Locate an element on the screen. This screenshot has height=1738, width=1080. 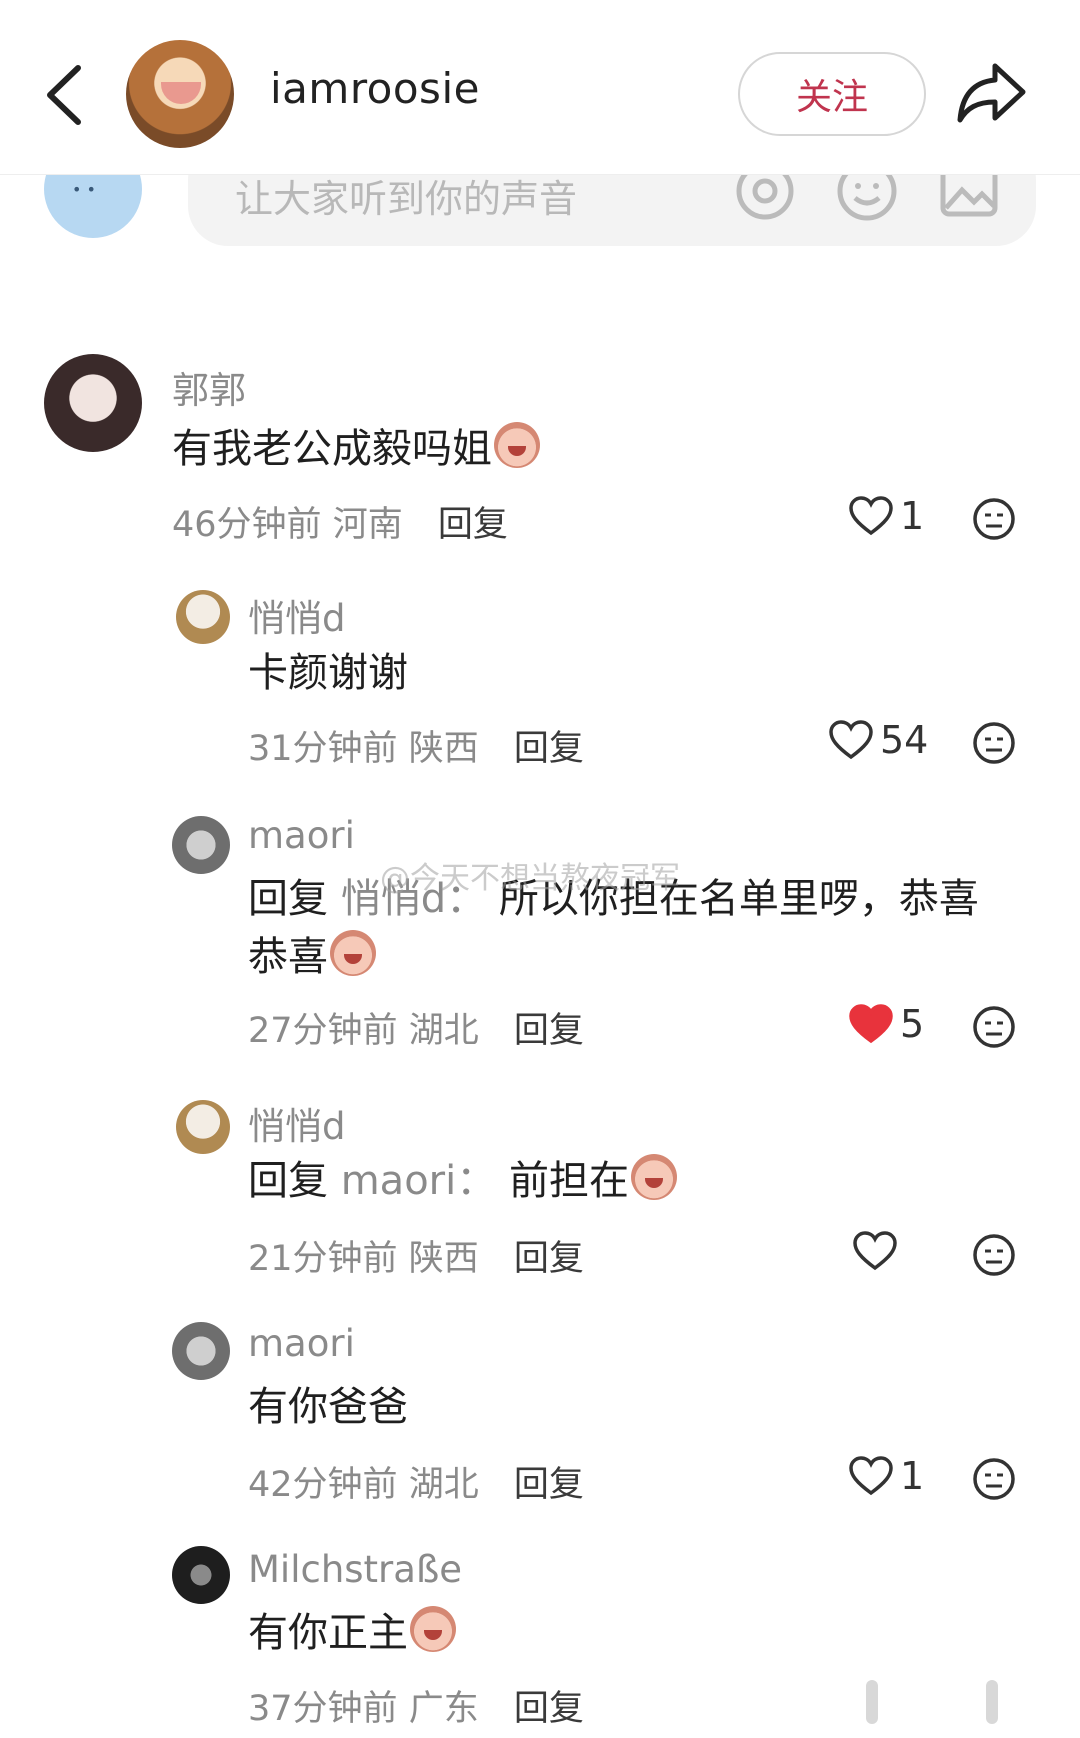
back-arrow-icon is located at coordinates (65, 95).